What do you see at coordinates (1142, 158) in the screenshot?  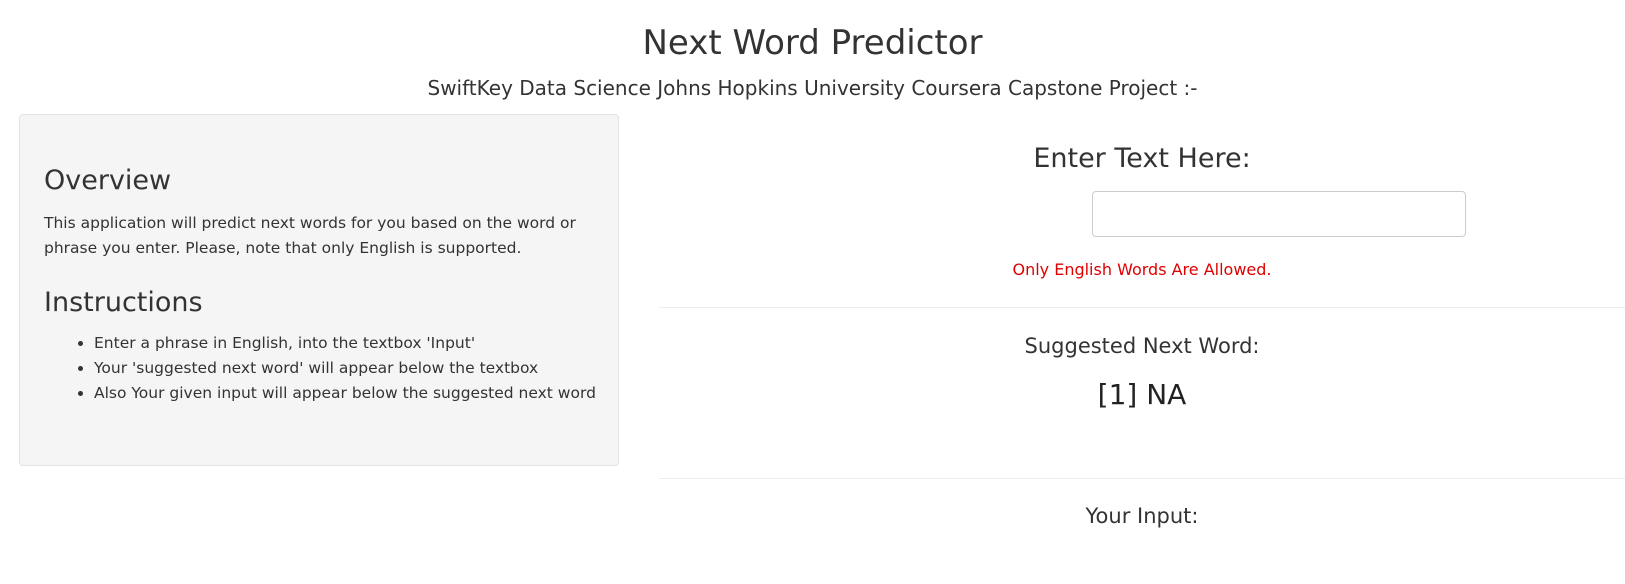 I see `enter-text-label: Enter Text Here:` at bounding box center [1142, 158].